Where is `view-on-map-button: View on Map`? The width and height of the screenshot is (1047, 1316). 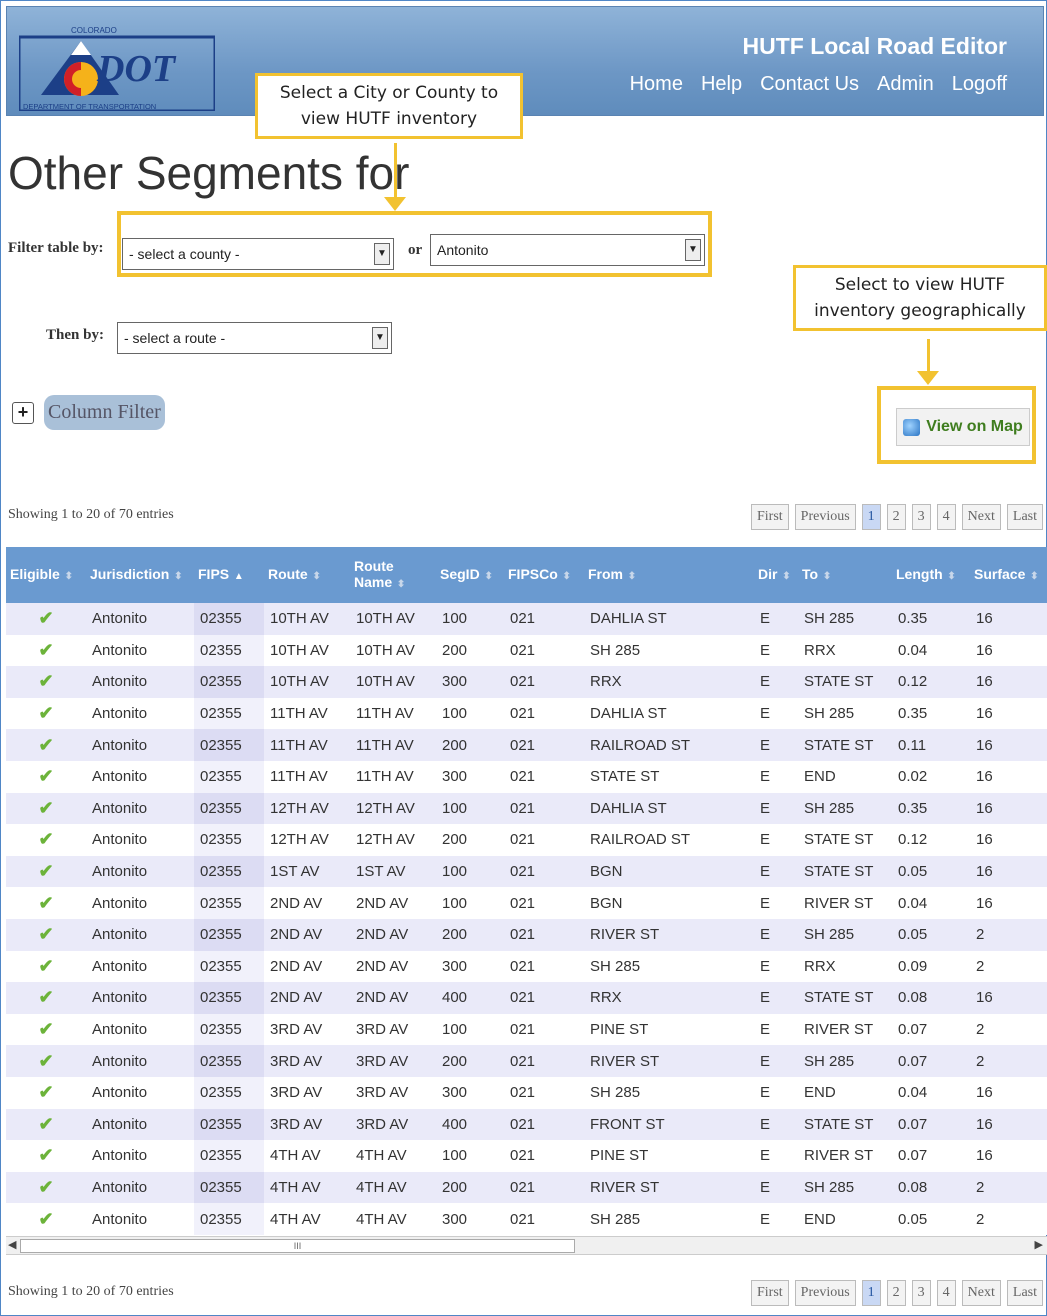
view-on-map-button: View on Map is located at coordinates (963, 427).